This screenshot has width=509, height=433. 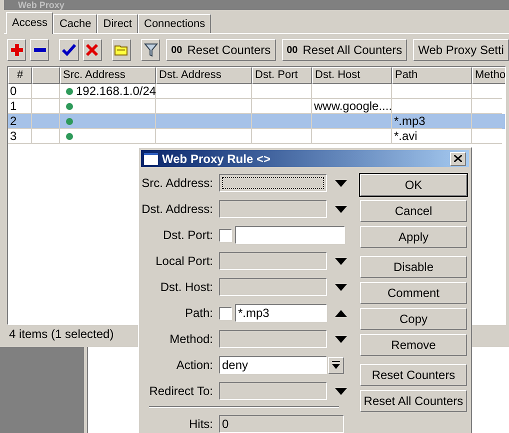 I want to click on tab: Access, so click(x=30, y=23).